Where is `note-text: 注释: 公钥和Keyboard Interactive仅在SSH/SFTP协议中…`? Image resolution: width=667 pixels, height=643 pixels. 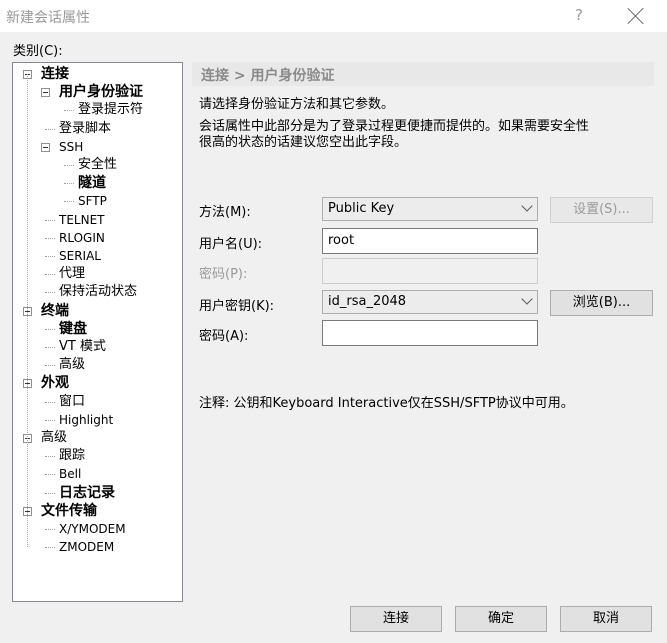 note-text: 注释: 公钥和Keyboard Interactive仅在SSH/SFTP协议中… is located at coordinates (386, 403).